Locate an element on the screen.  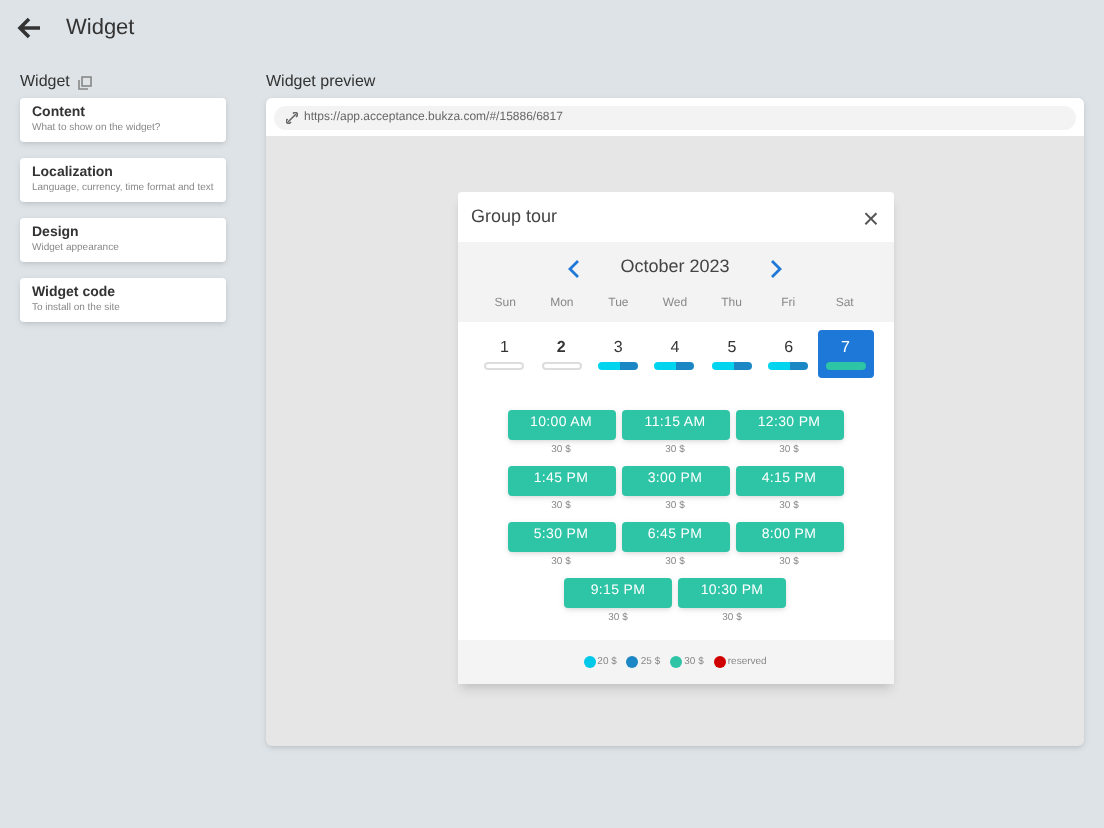
next-month-icon is located at coordinates (775, 268).